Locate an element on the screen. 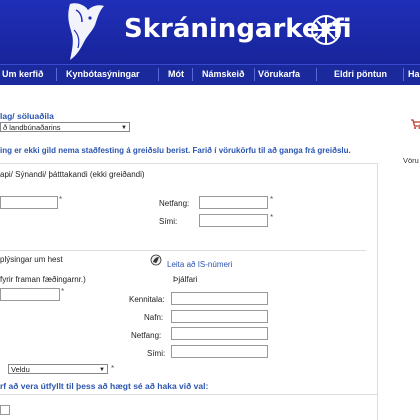 The width and height of the screenshot is (420, 420). trainer-heading: Þjálfari is located at coordinates (185, 279).